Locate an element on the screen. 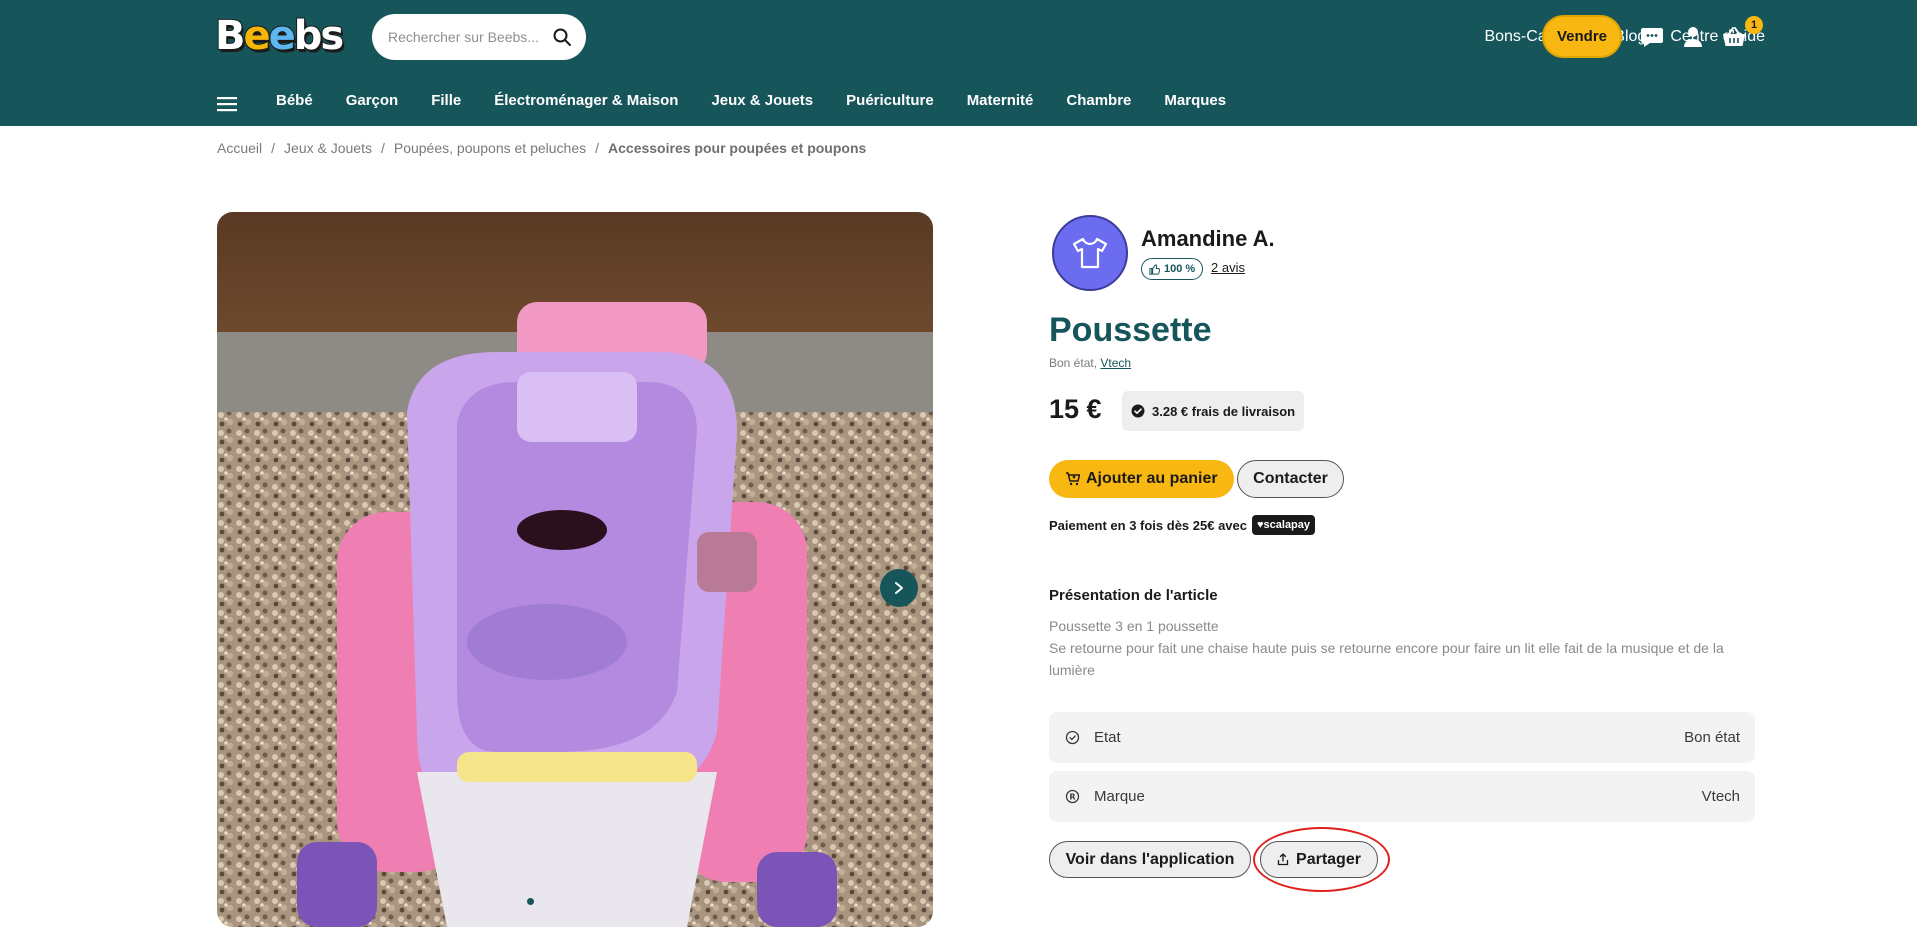 The height and width of the screenshot is (943, 1917). nav-item-bebe: Bébé is located at coordinates (294, 100).